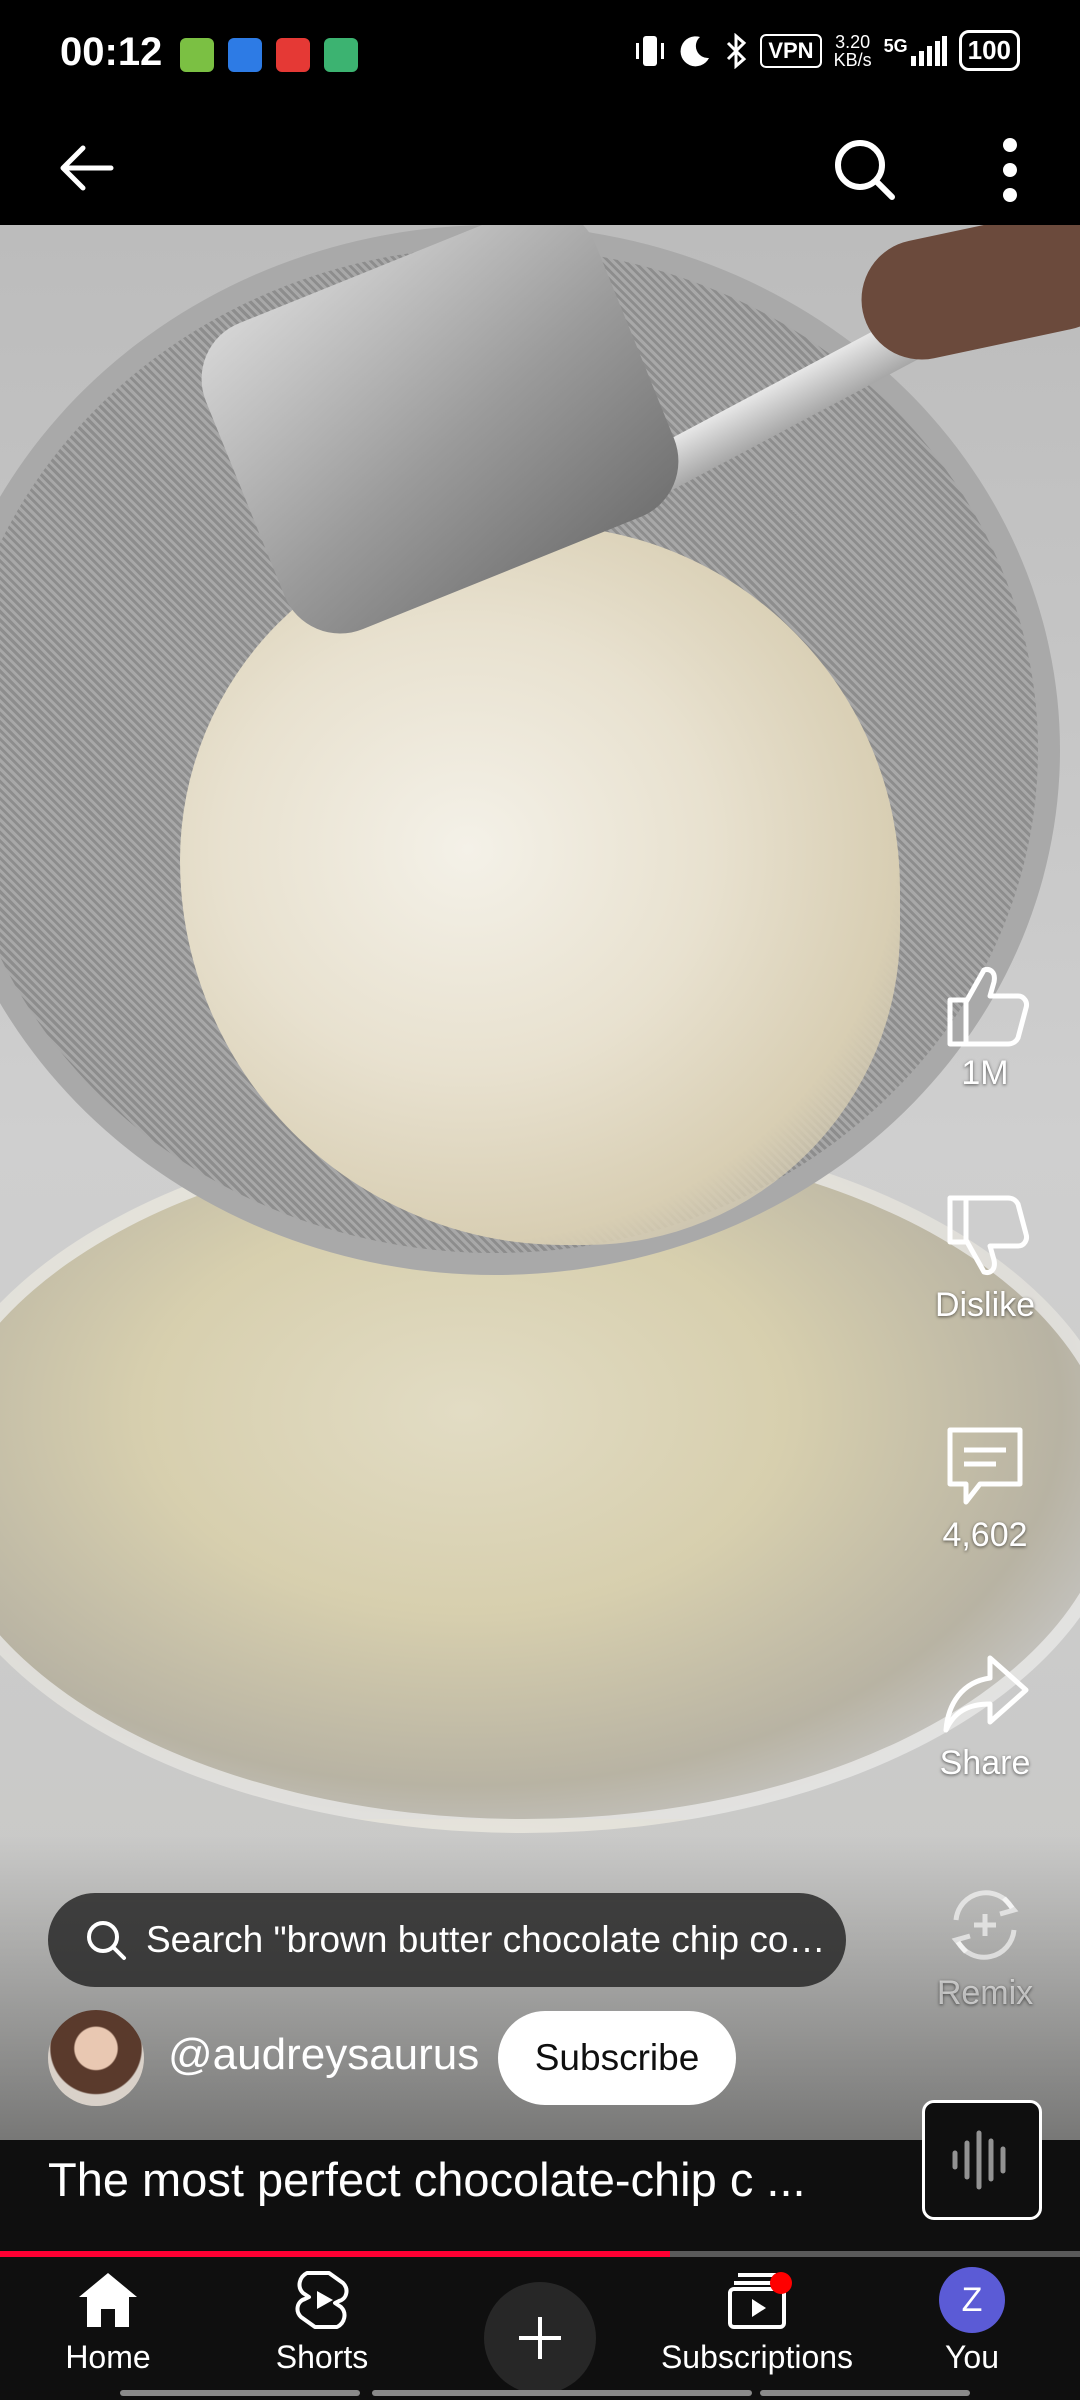  I want to click on share-button: Share, so click(985, 1716).